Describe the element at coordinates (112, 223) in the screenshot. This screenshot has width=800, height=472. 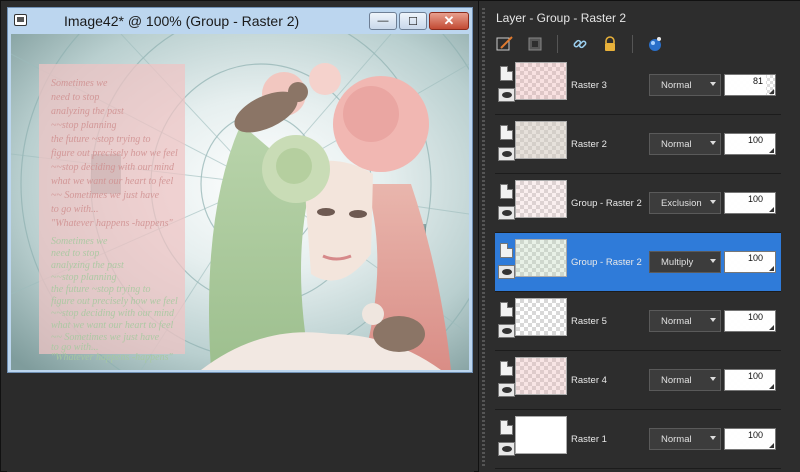
I see `poem-line: "Whatever happens -happens"` at that location.